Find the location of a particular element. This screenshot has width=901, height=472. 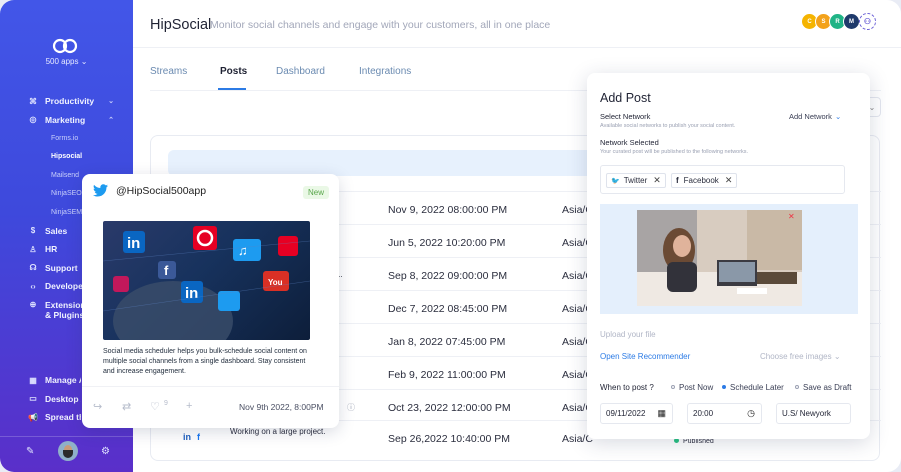

radio-label: Save as Draft is located at coordinates (827, 387).